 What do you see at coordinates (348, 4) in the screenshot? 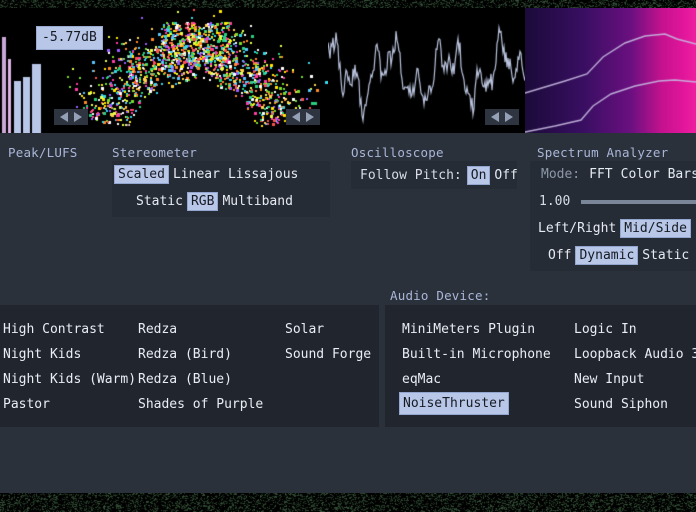
I see `top-noise-strip` at bounding box center [348, 4].